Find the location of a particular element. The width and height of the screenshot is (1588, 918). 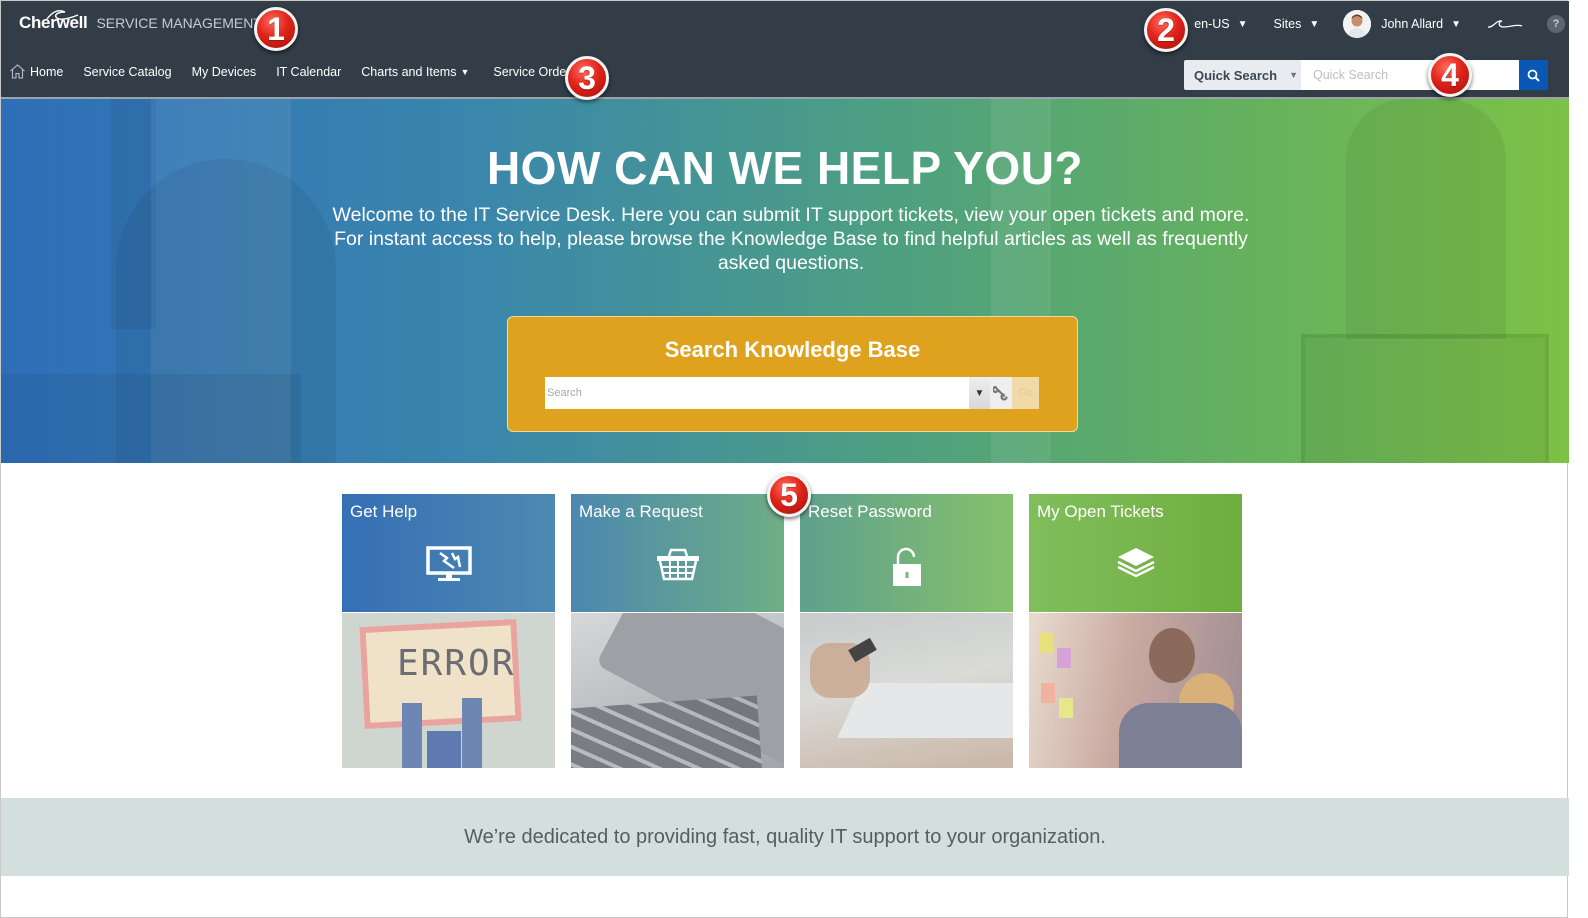

quick-search-scope-label: Quick Search is located at coordinates (1236, 75).